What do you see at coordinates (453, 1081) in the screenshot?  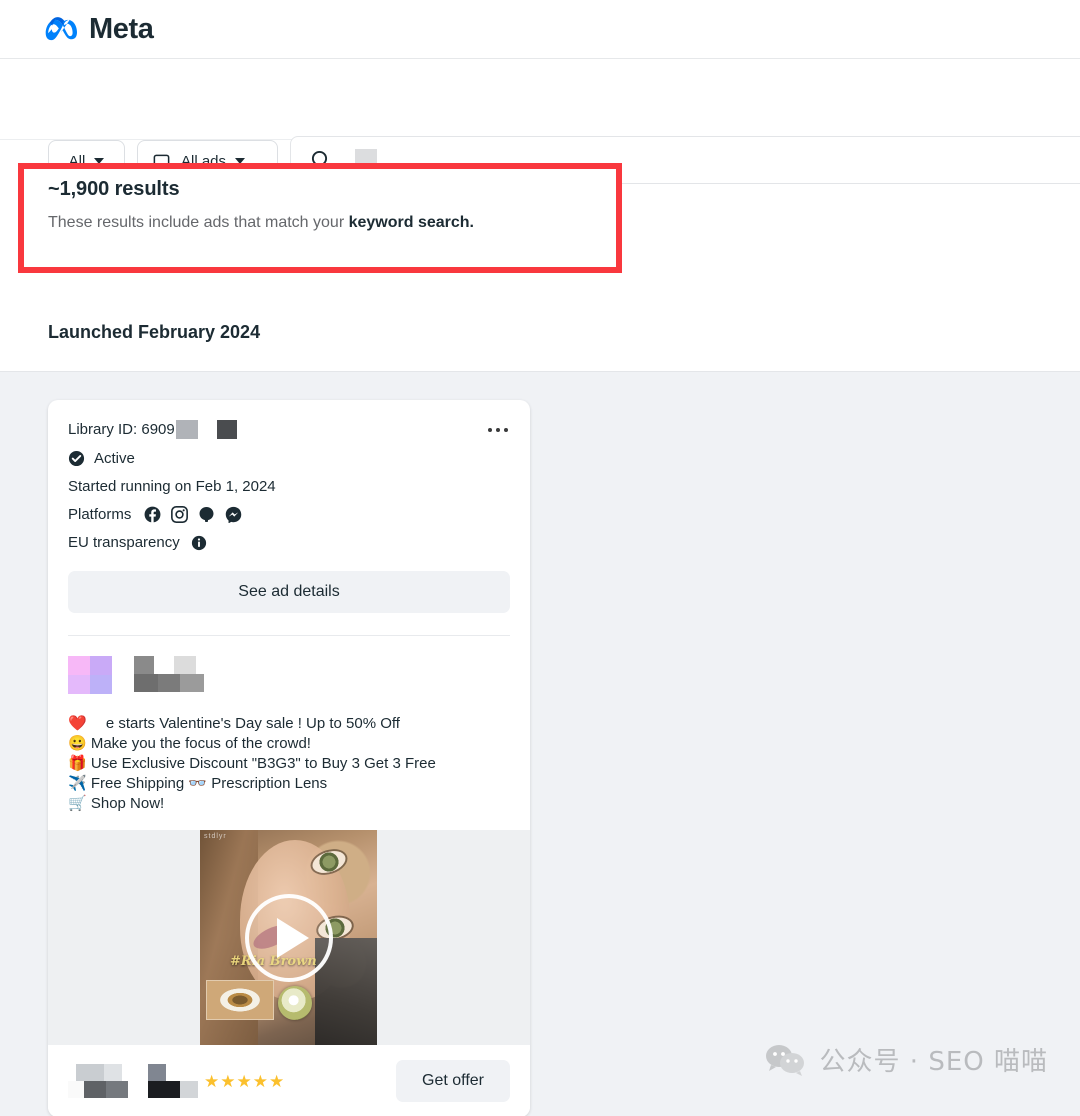 I see `get-offer-button: Get offer` at bounding box center [453, 1081].